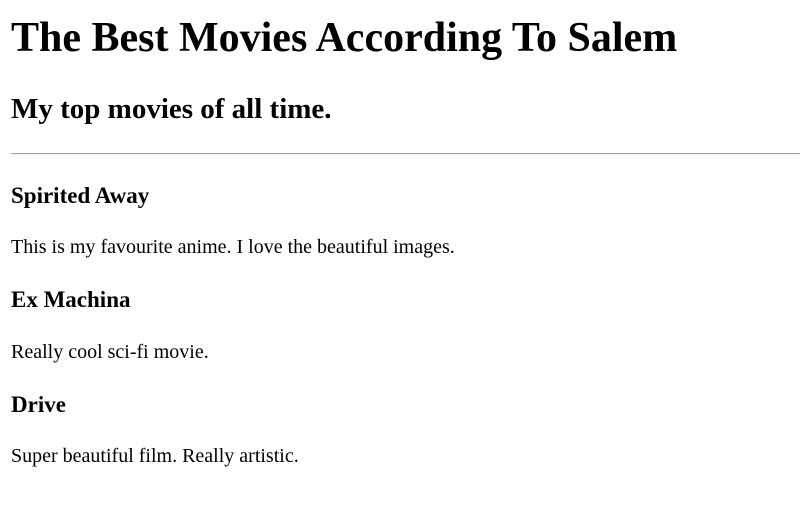  Describe the element at coordinates (405, 154) in the screenshot. I see `divider` at that location.